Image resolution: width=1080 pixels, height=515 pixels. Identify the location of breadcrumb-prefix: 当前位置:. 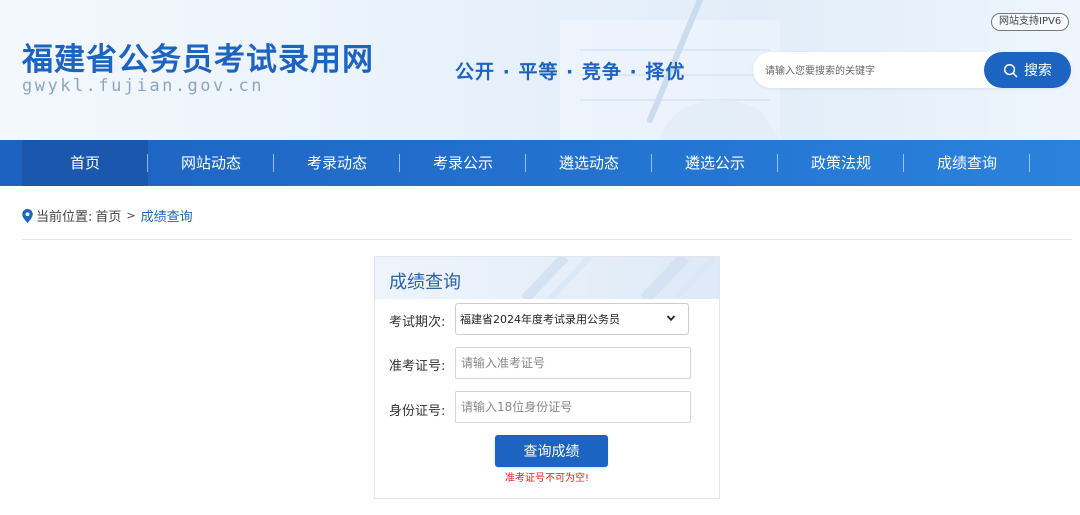
(64, 217).